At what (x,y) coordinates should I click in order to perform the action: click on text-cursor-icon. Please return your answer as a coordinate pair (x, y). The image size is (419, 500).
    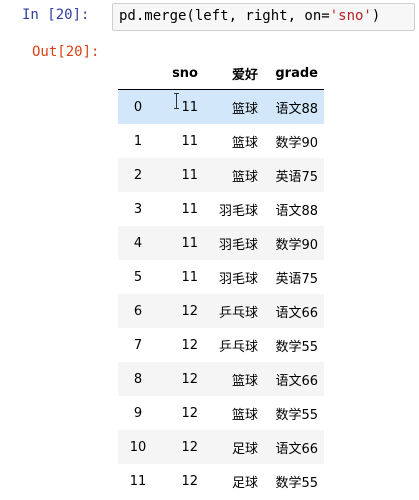
    Looking at the image, I should click on (176, 101).